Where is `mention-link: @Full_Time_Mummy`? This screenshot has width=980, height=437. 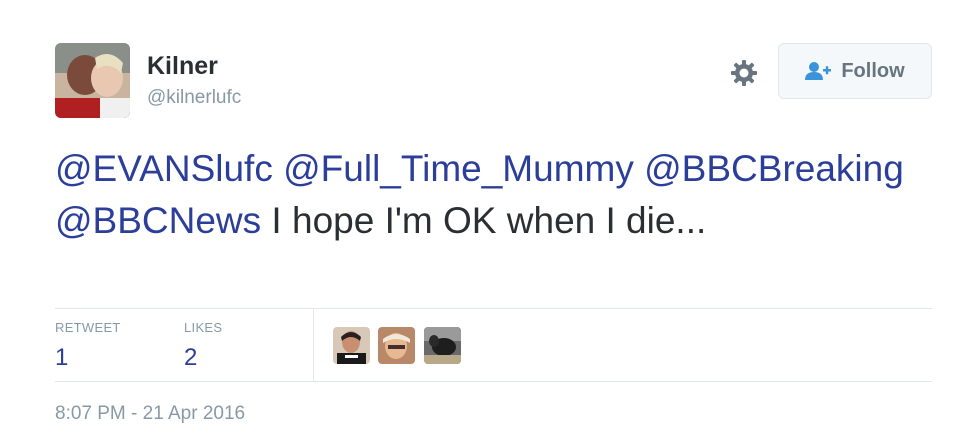 mention-link: @Full_Time_Mummy is located at coordinates (458, 168).